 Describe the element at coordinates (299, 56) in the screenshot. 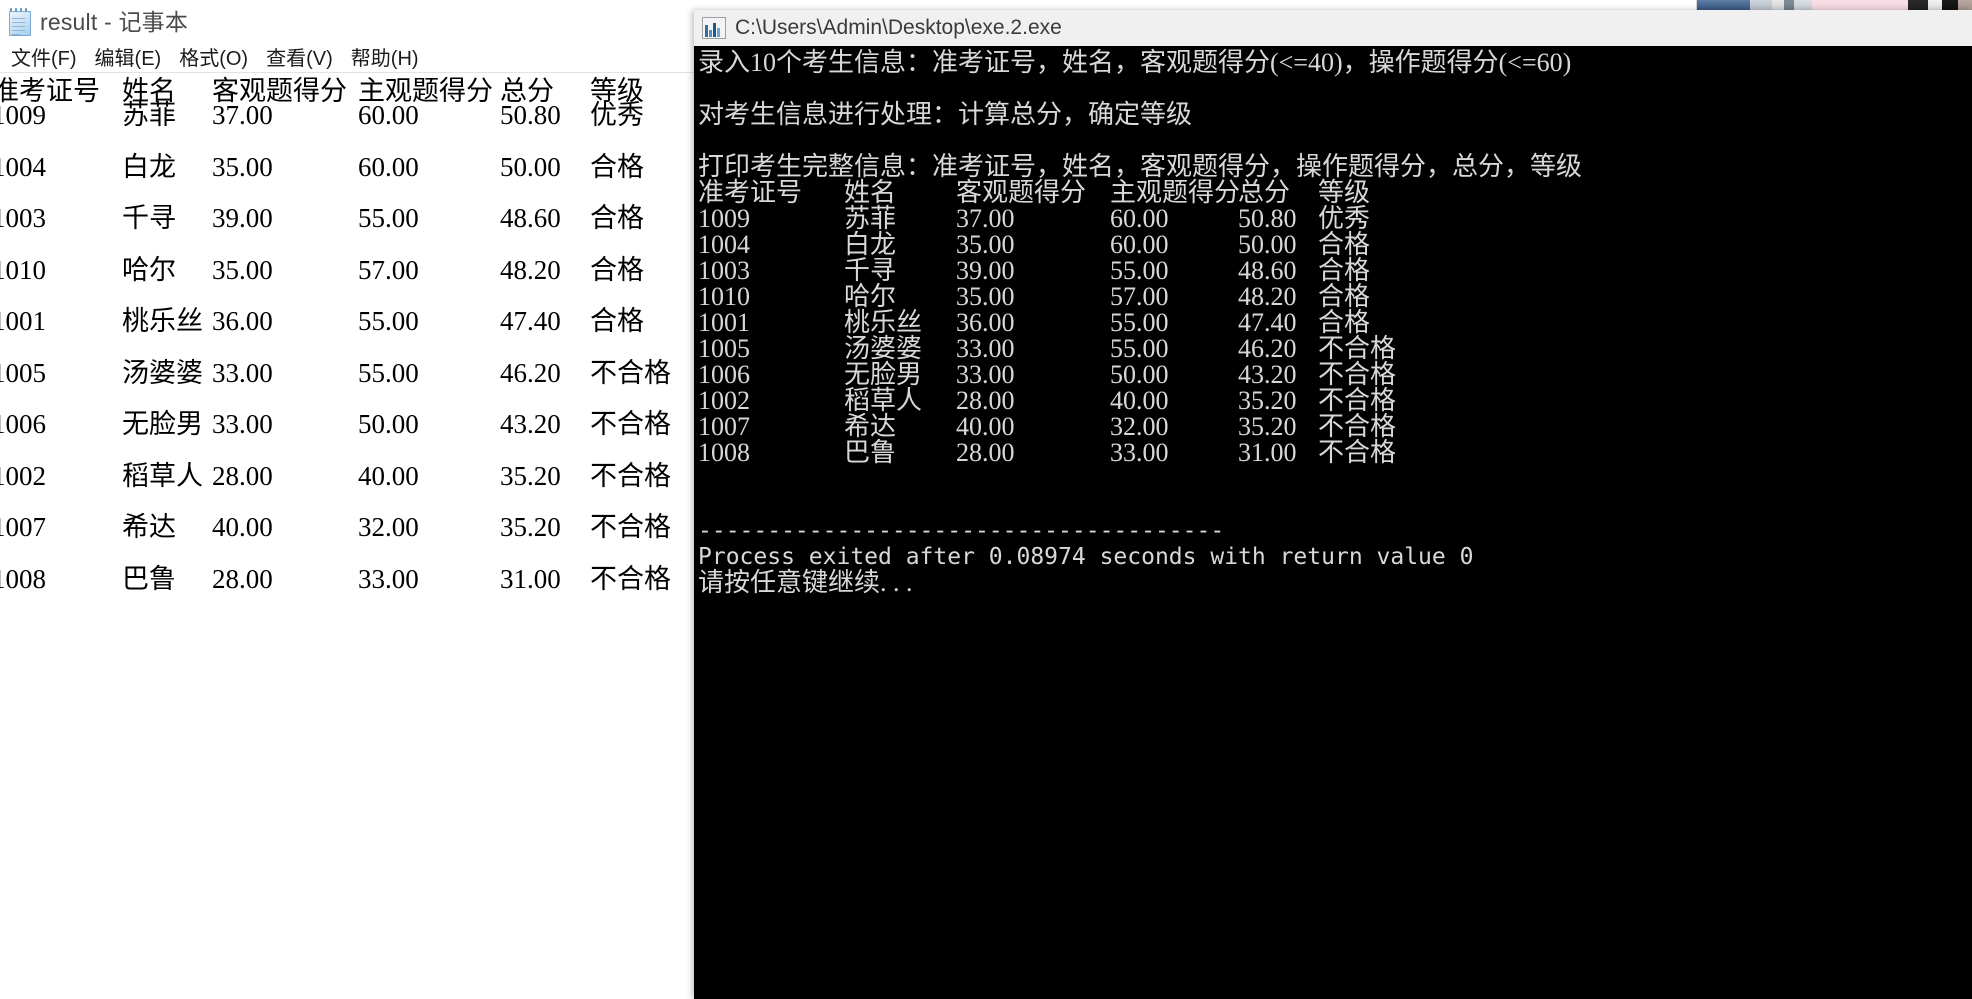

I see `menu-view: 查看(V)` at that location.